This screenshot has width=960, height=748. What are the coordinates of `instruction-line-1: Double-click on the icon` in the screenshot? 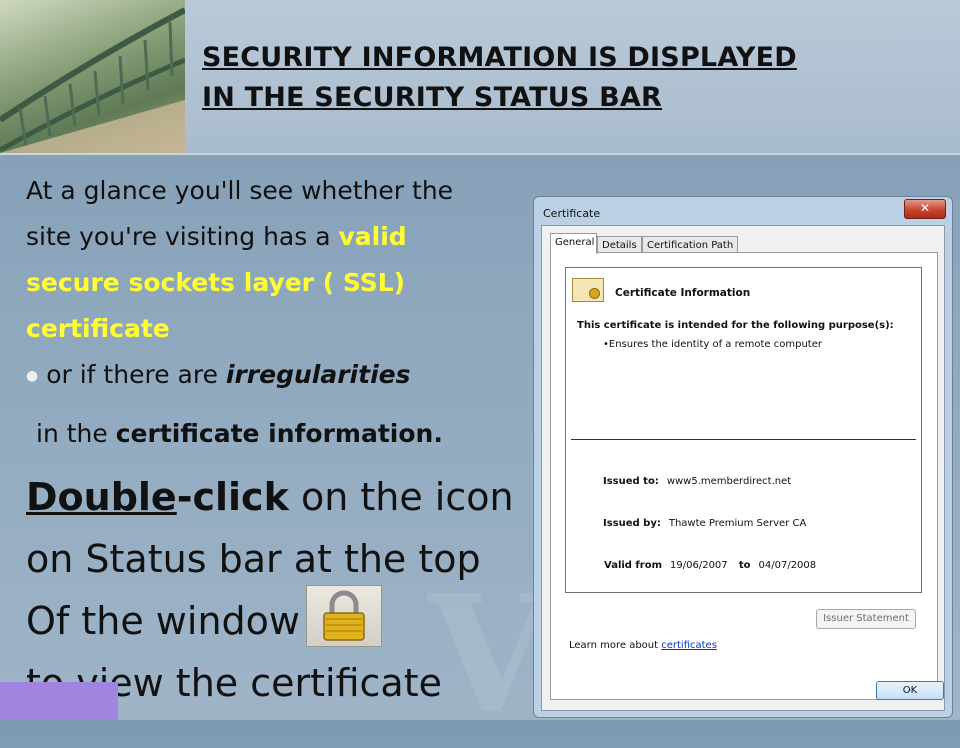 It's located at (281, 497).